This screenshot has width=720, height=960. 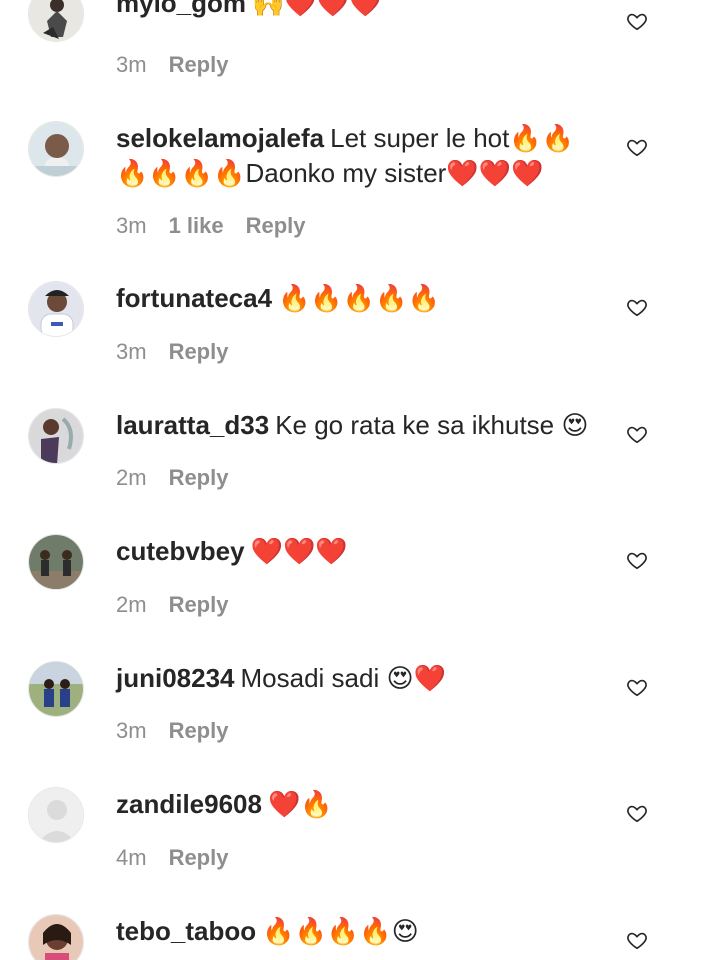 I want to click on comment-text: 🔥🔥🔥🔥😍, so click(x=340, y=931).